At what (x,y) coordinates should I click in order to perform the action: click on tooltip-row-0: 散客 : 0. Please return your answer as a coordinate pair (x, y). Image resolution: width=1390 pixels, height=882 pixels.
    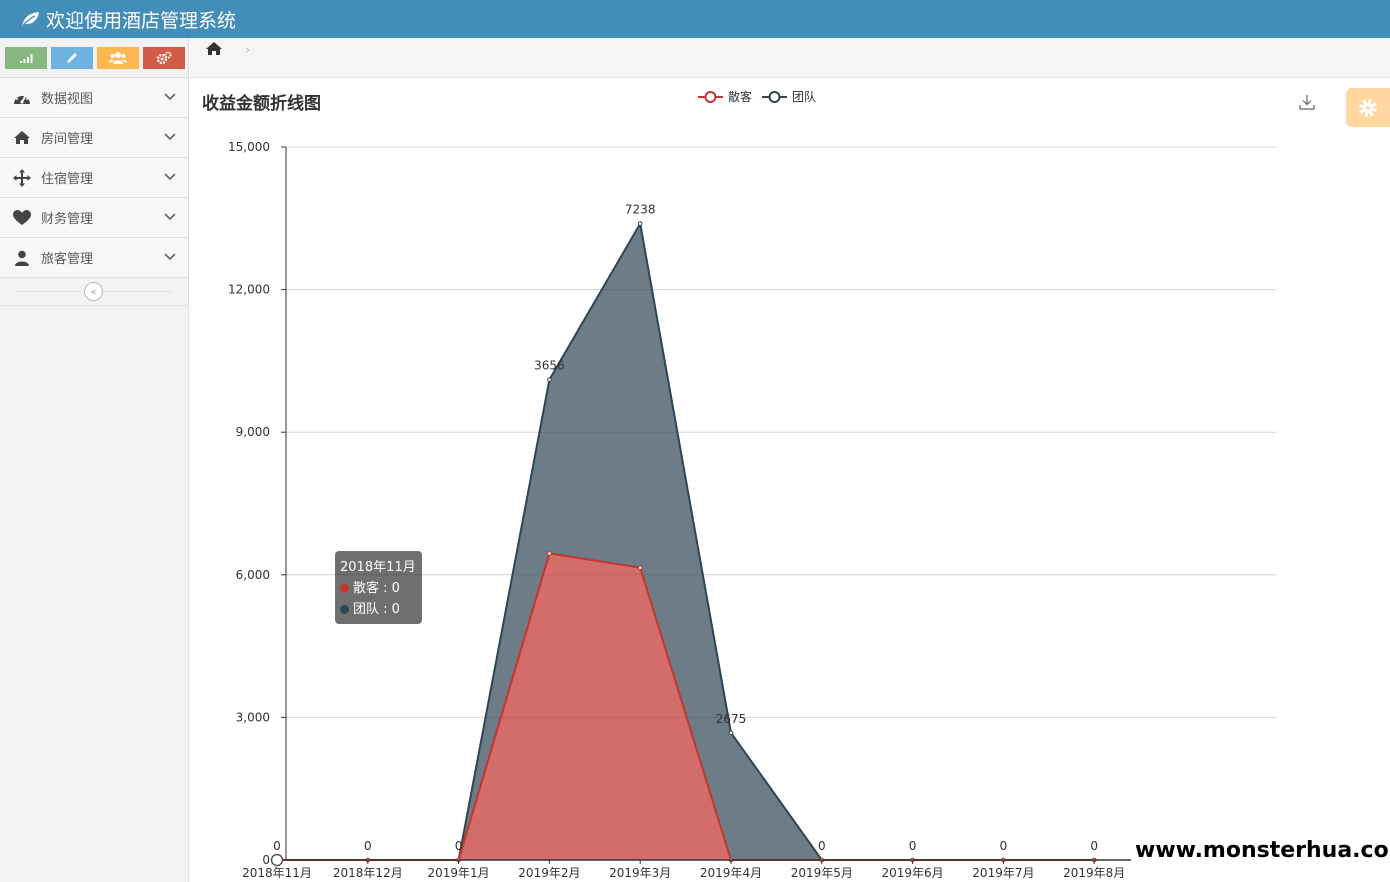
    Looking at the image, I should click on (378, 588).